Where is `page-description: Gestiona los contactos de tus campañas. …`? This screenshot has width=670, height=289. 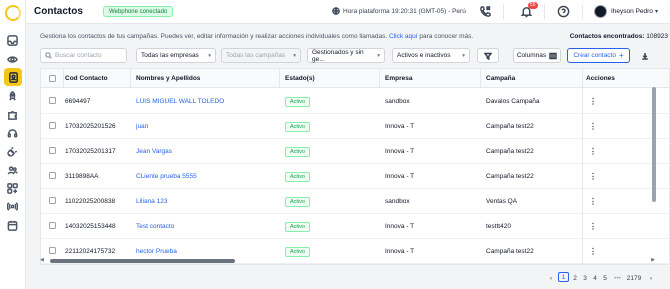 page-description: Gestiona los contactos de tus campañas. … is located at coordinates (256, 36).